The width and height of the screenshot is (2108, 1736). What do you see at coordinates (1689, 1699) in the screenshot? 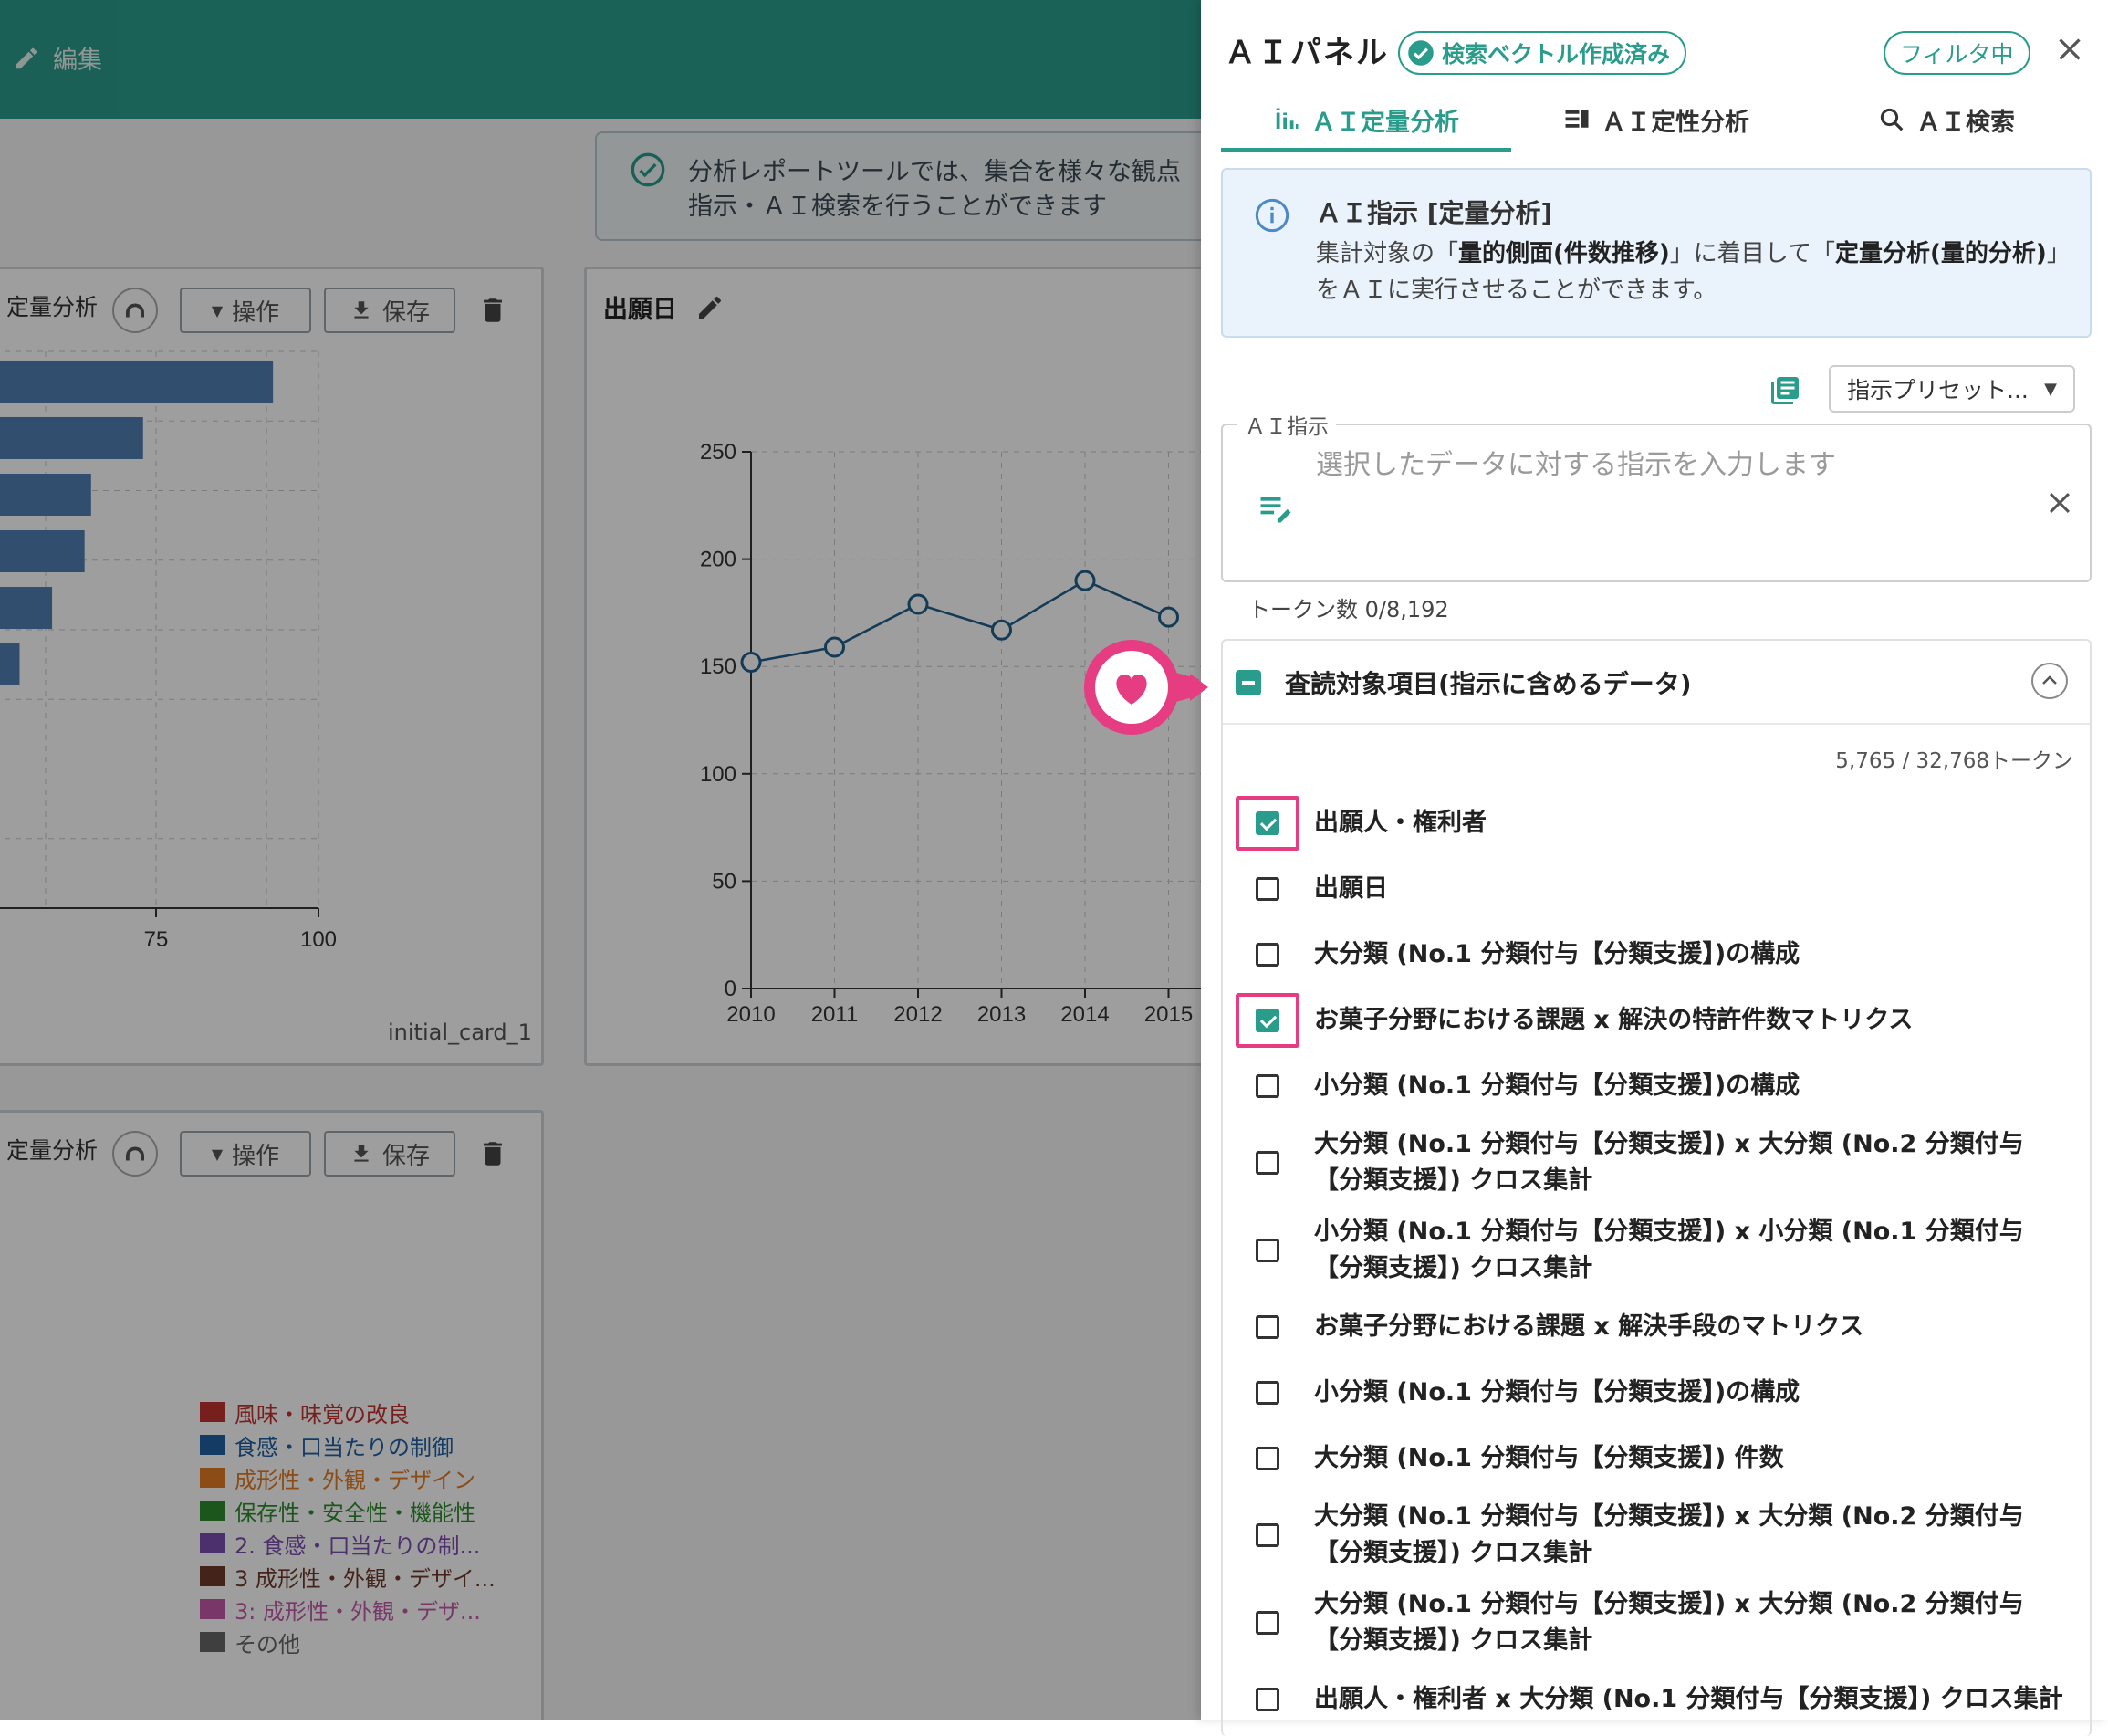
I see `item-label: 出願人・権利者 x 大分類 (No.1 分類付与【分類支援】) クロス集計` at bounding box center [1689, 1699].